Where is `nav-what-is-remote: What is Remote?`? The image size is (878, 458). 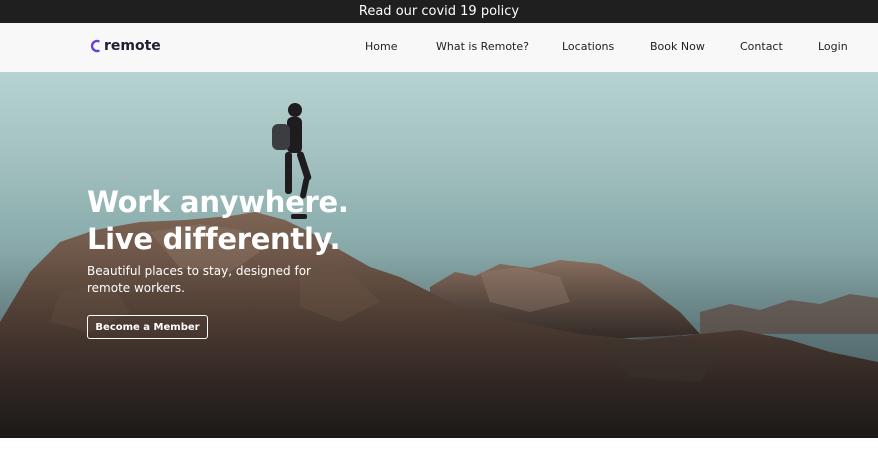 nav-what-is-remote: What is Remote? is located at coordinates (482, 46).